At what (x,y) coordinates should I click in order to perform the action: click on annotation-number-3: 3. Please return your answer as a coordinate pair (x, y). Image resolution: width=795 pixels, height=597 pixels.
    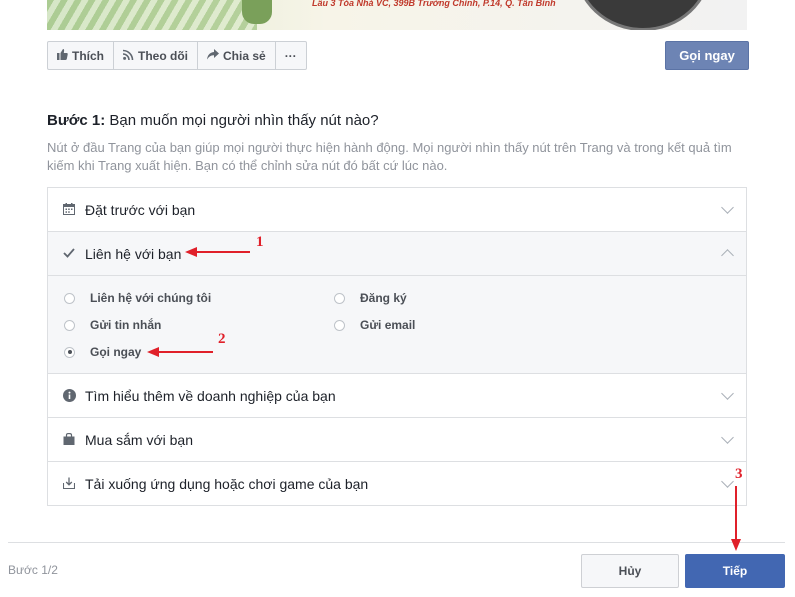
    Looking at the image, I should click on (739, 474).